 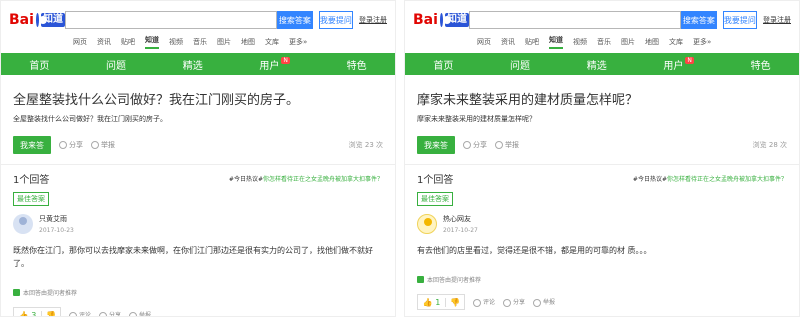 What do you see at coordinates (519, 303) in the screenshot?
I see `answer-share-label: 分享` at bounding box center [519, 303].